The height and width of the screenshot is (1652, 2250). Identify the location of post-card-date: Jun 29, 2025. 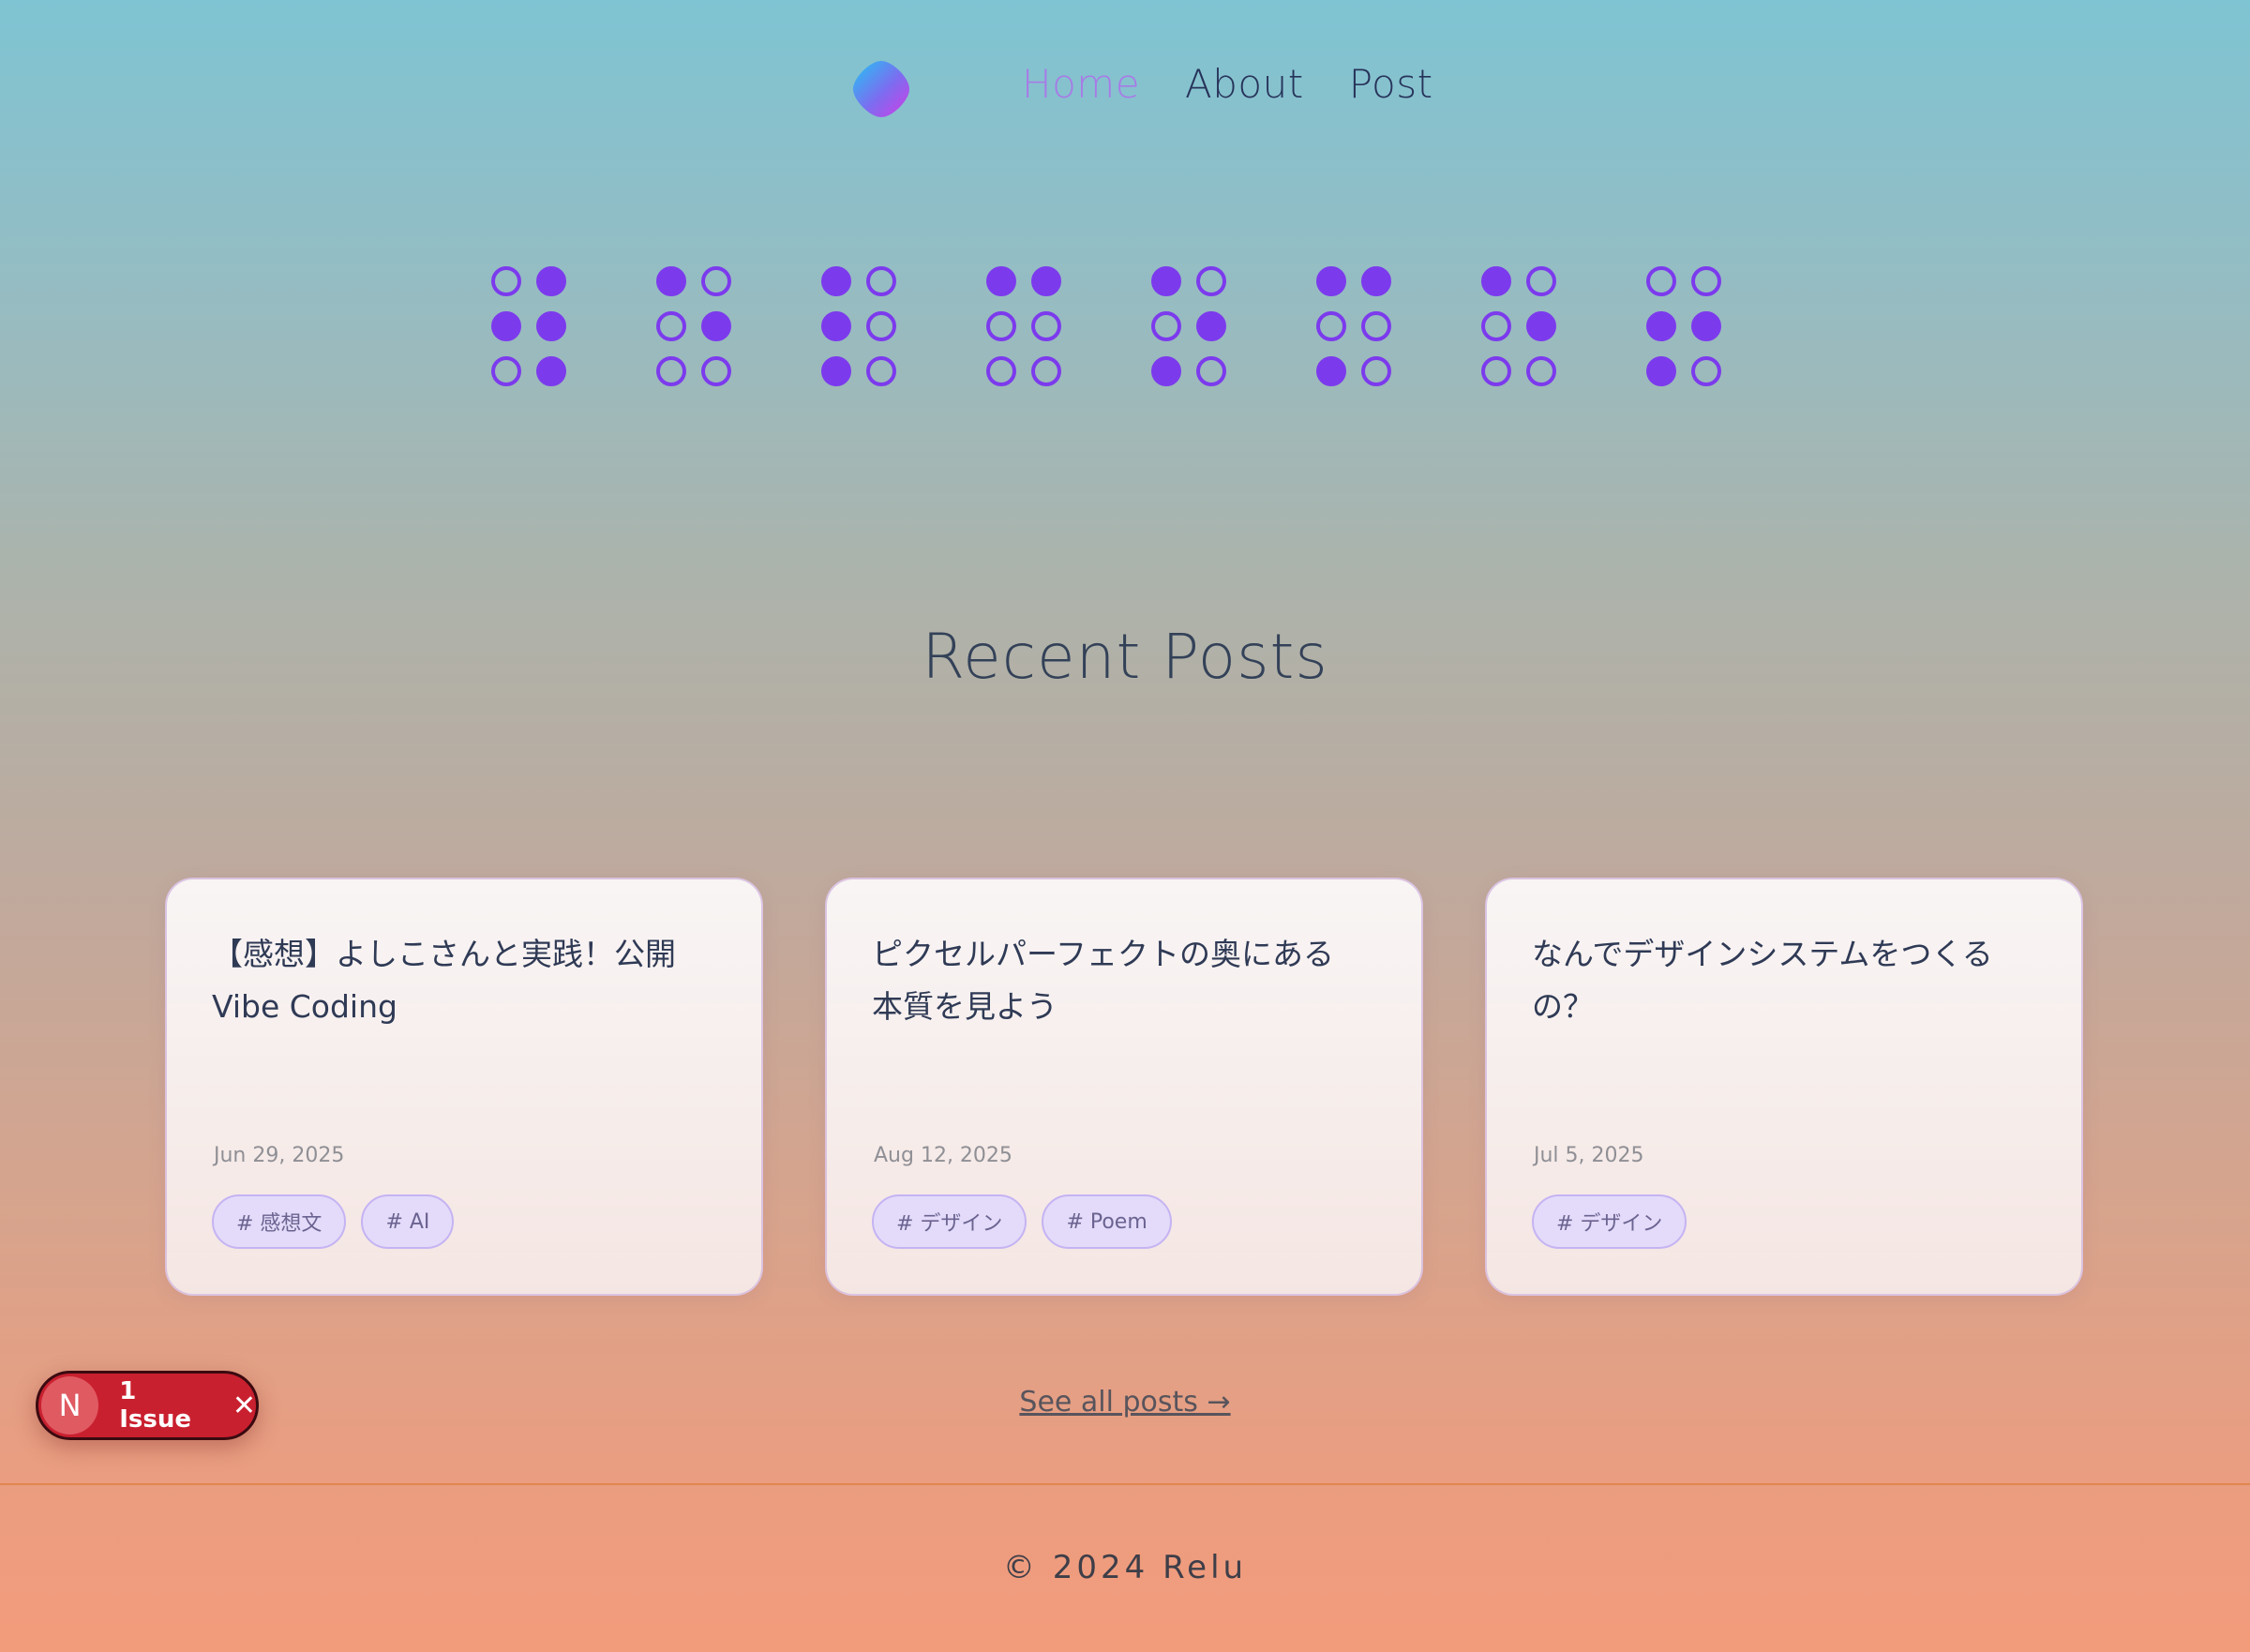
(279, 1155).